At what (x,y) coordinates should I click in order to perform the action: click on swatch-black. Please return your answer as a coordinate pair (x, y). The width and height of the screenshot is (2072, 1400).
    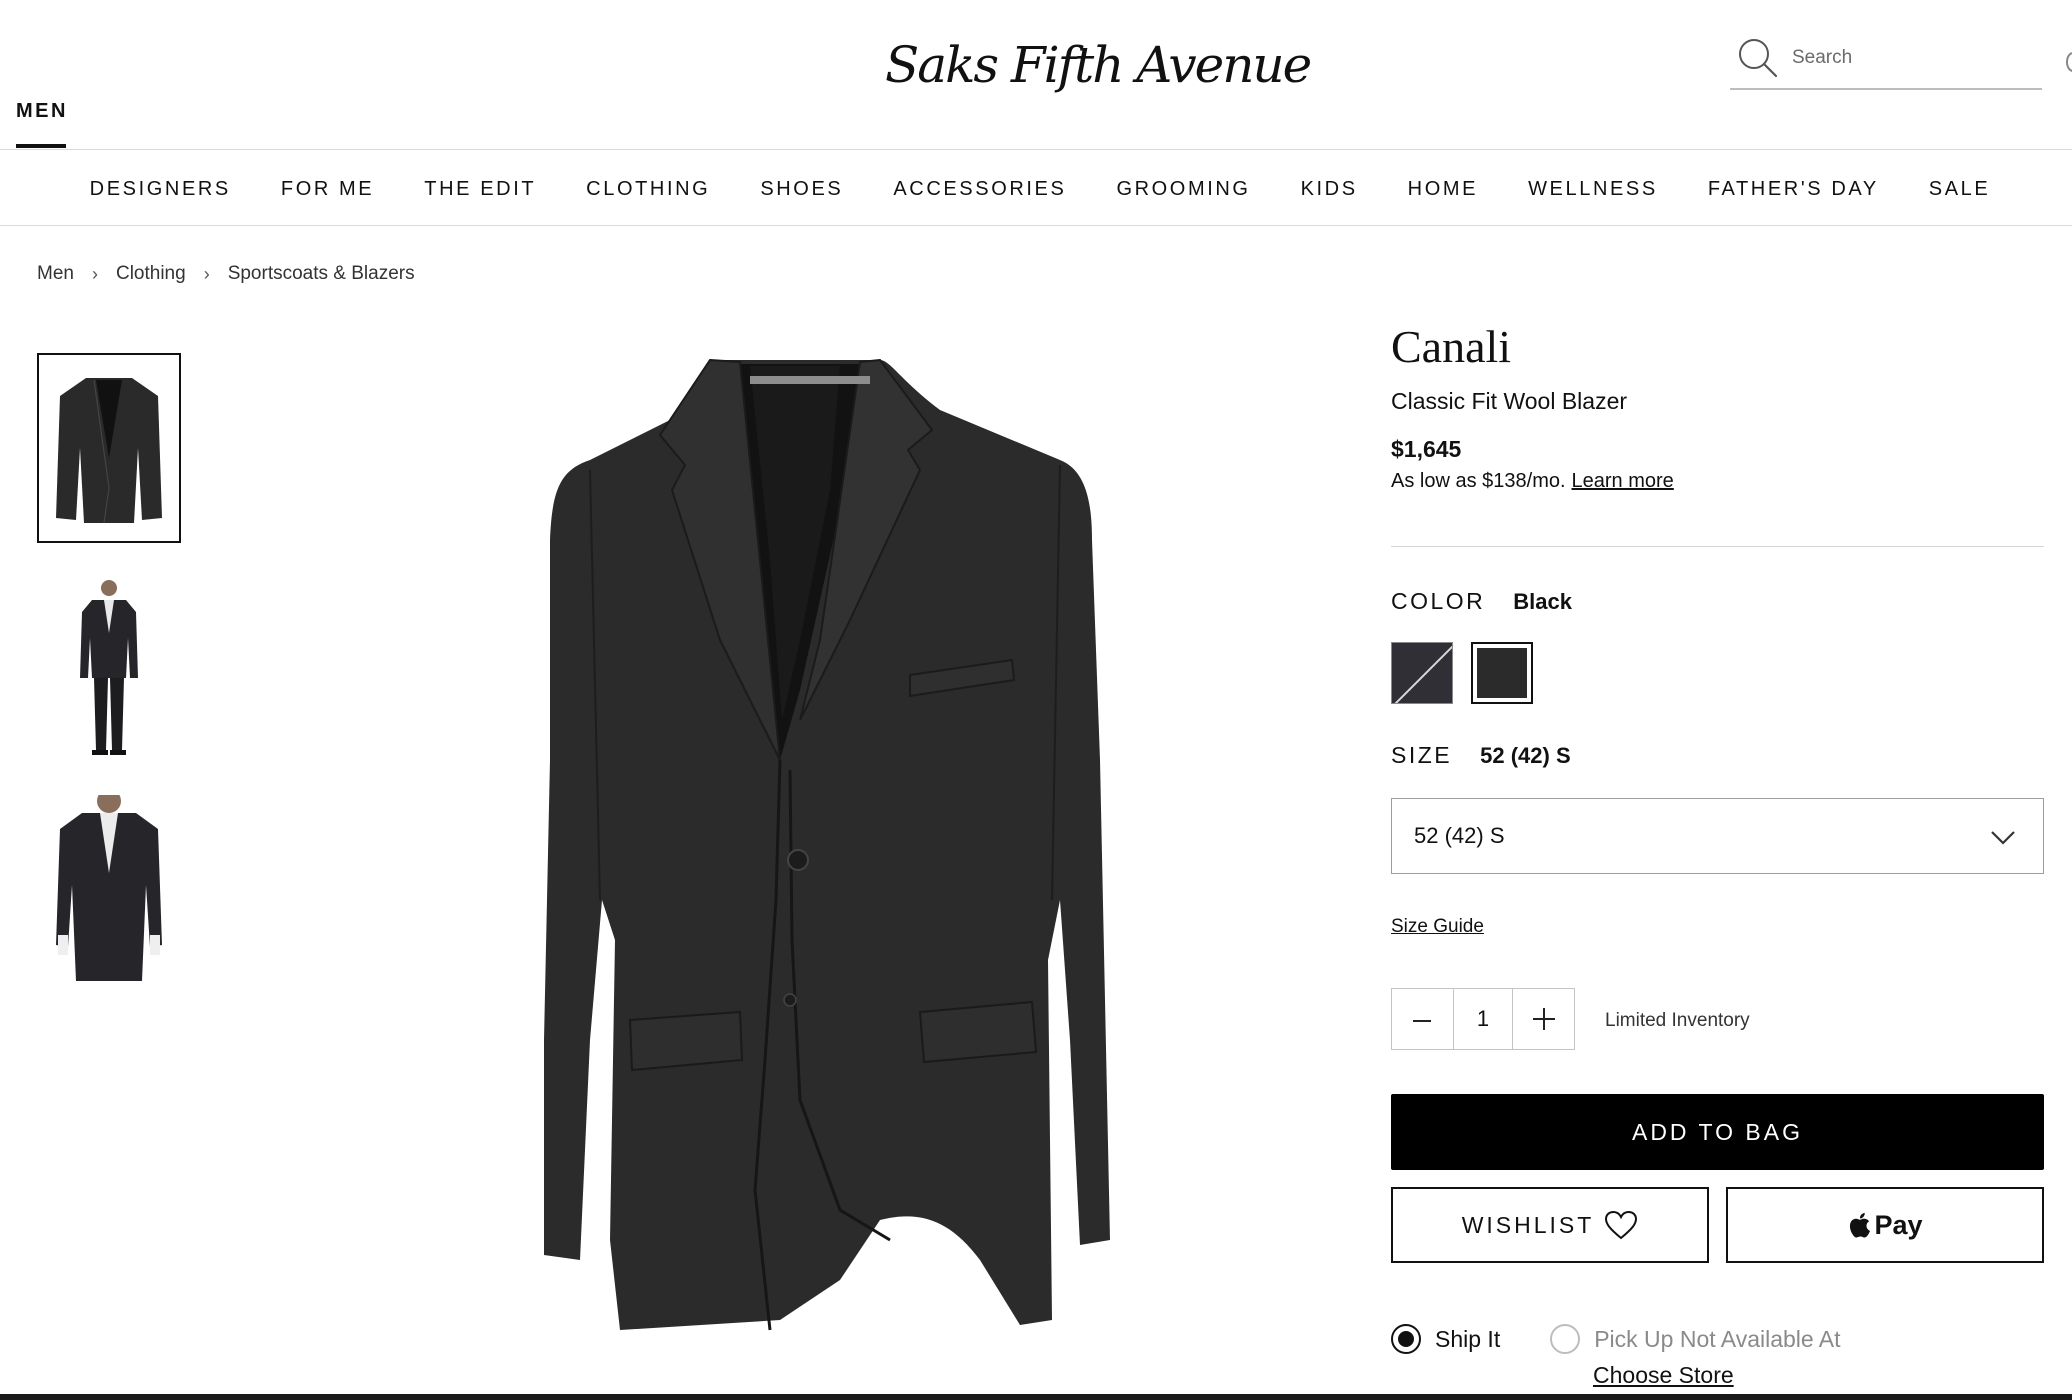
    Looking at the image, I should click on (1502, 673).